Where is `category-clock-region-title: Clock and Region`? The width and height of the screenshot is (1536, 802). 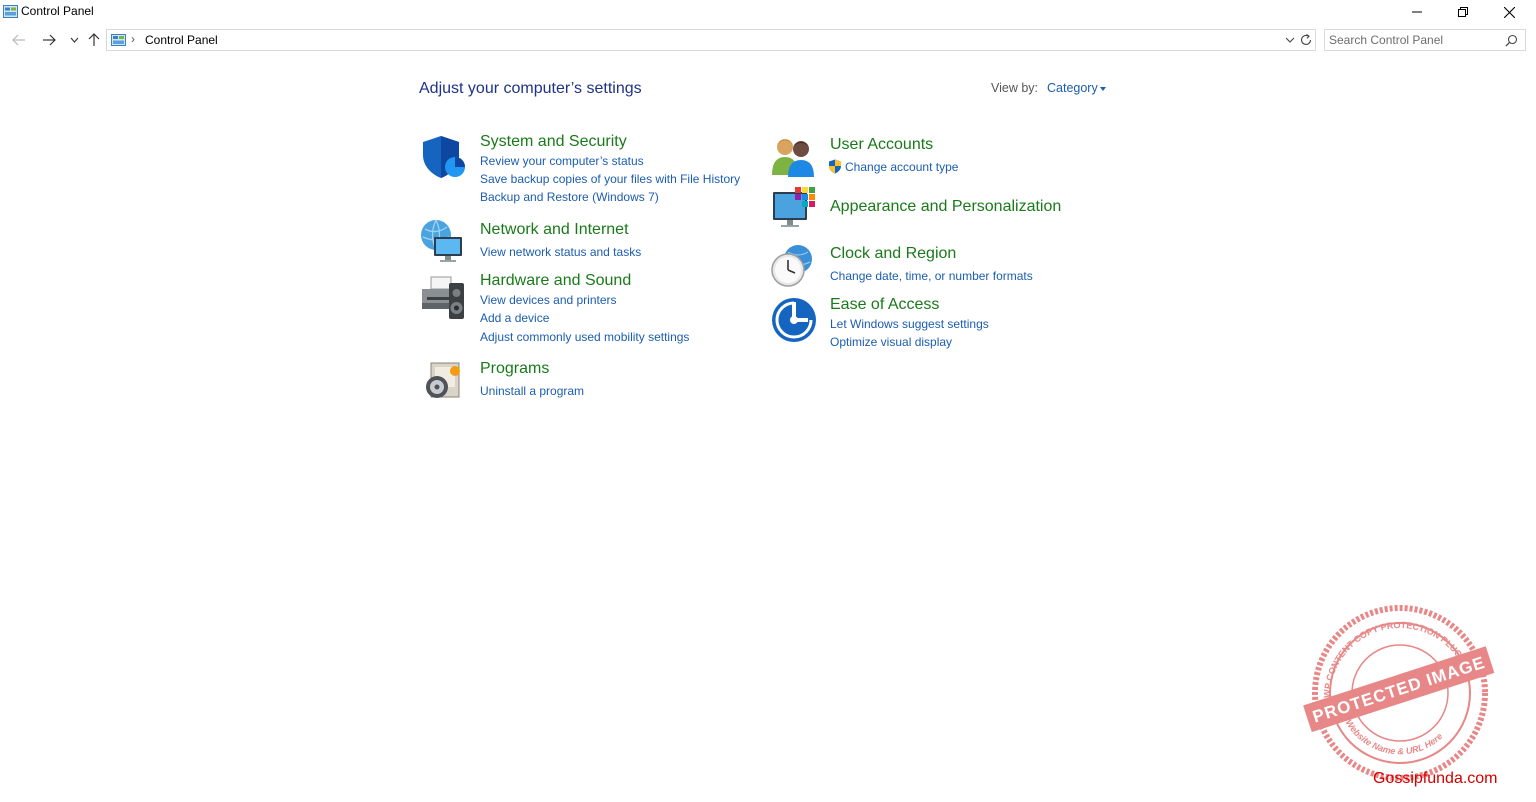 category-clock-region-title: Clock and Region is located at coordinates (893, 254).